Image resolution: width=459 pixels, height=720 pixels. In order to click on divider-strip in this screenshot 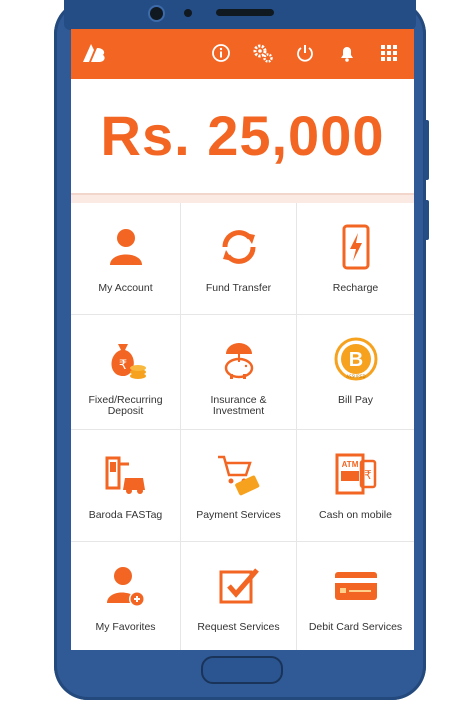, I will do `click(242, 199)`.